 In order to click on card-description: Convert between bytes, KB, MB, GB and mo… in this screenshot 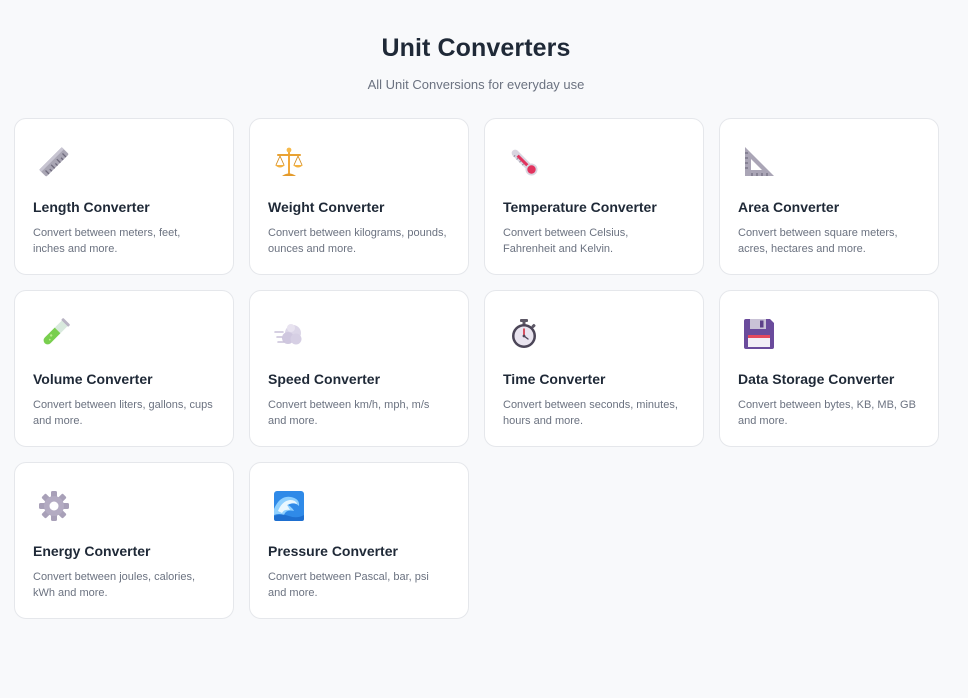, I will do `click(827, 413)`.